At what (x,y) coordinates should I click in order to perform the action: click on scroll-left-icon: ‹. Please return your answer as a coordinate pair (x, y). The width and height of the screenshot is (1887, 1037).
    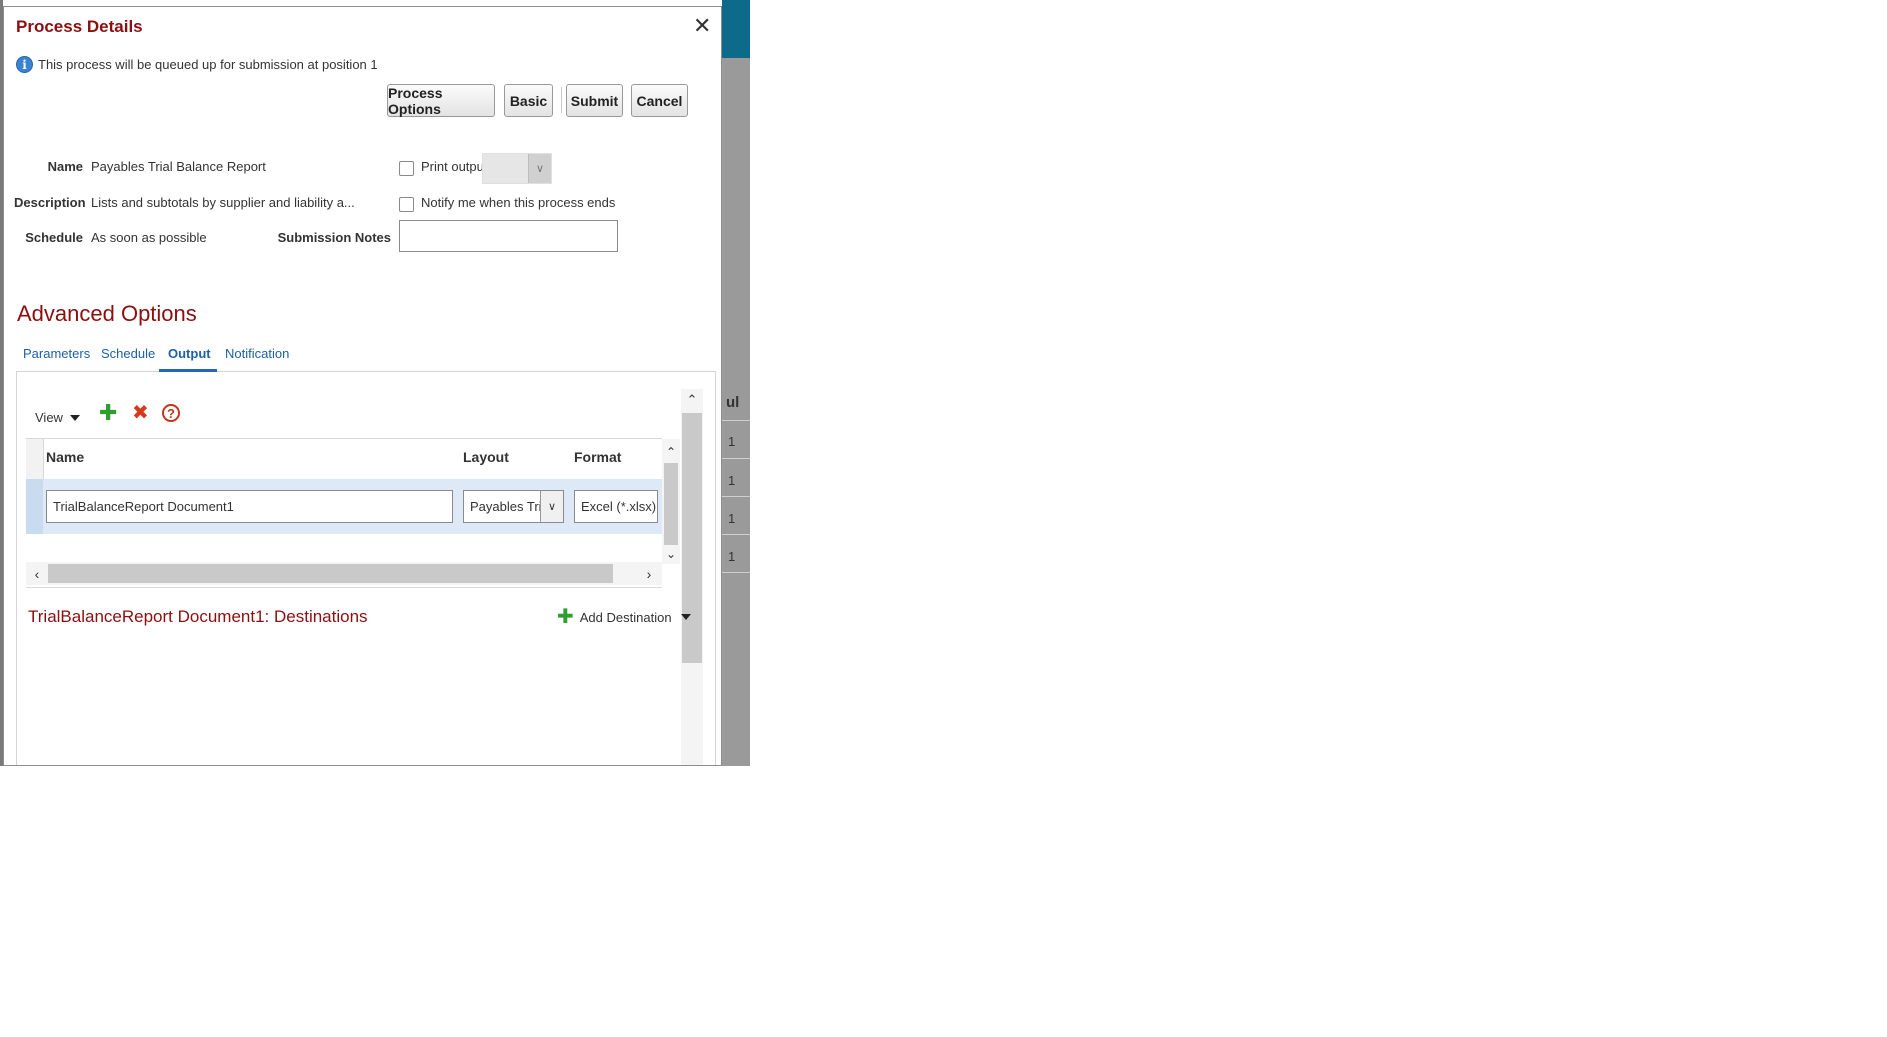
    Looking at the image, I should click on (37, 573).